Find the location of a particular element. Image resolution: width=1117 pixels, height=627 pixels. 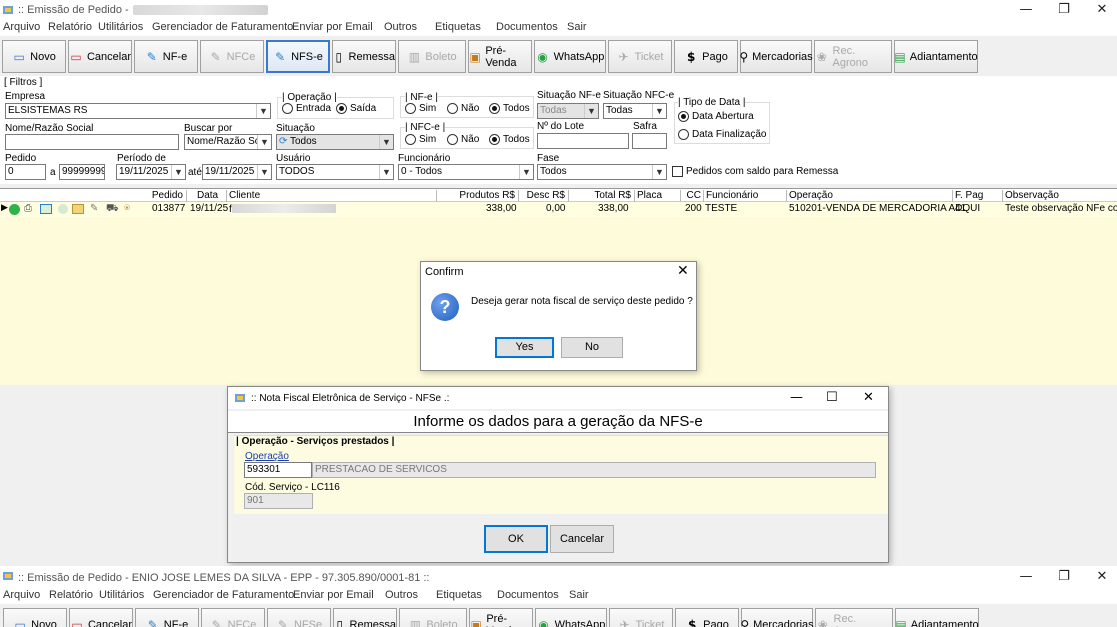

pedido-to-input: 99999999 is located at coordinates (82, 172).